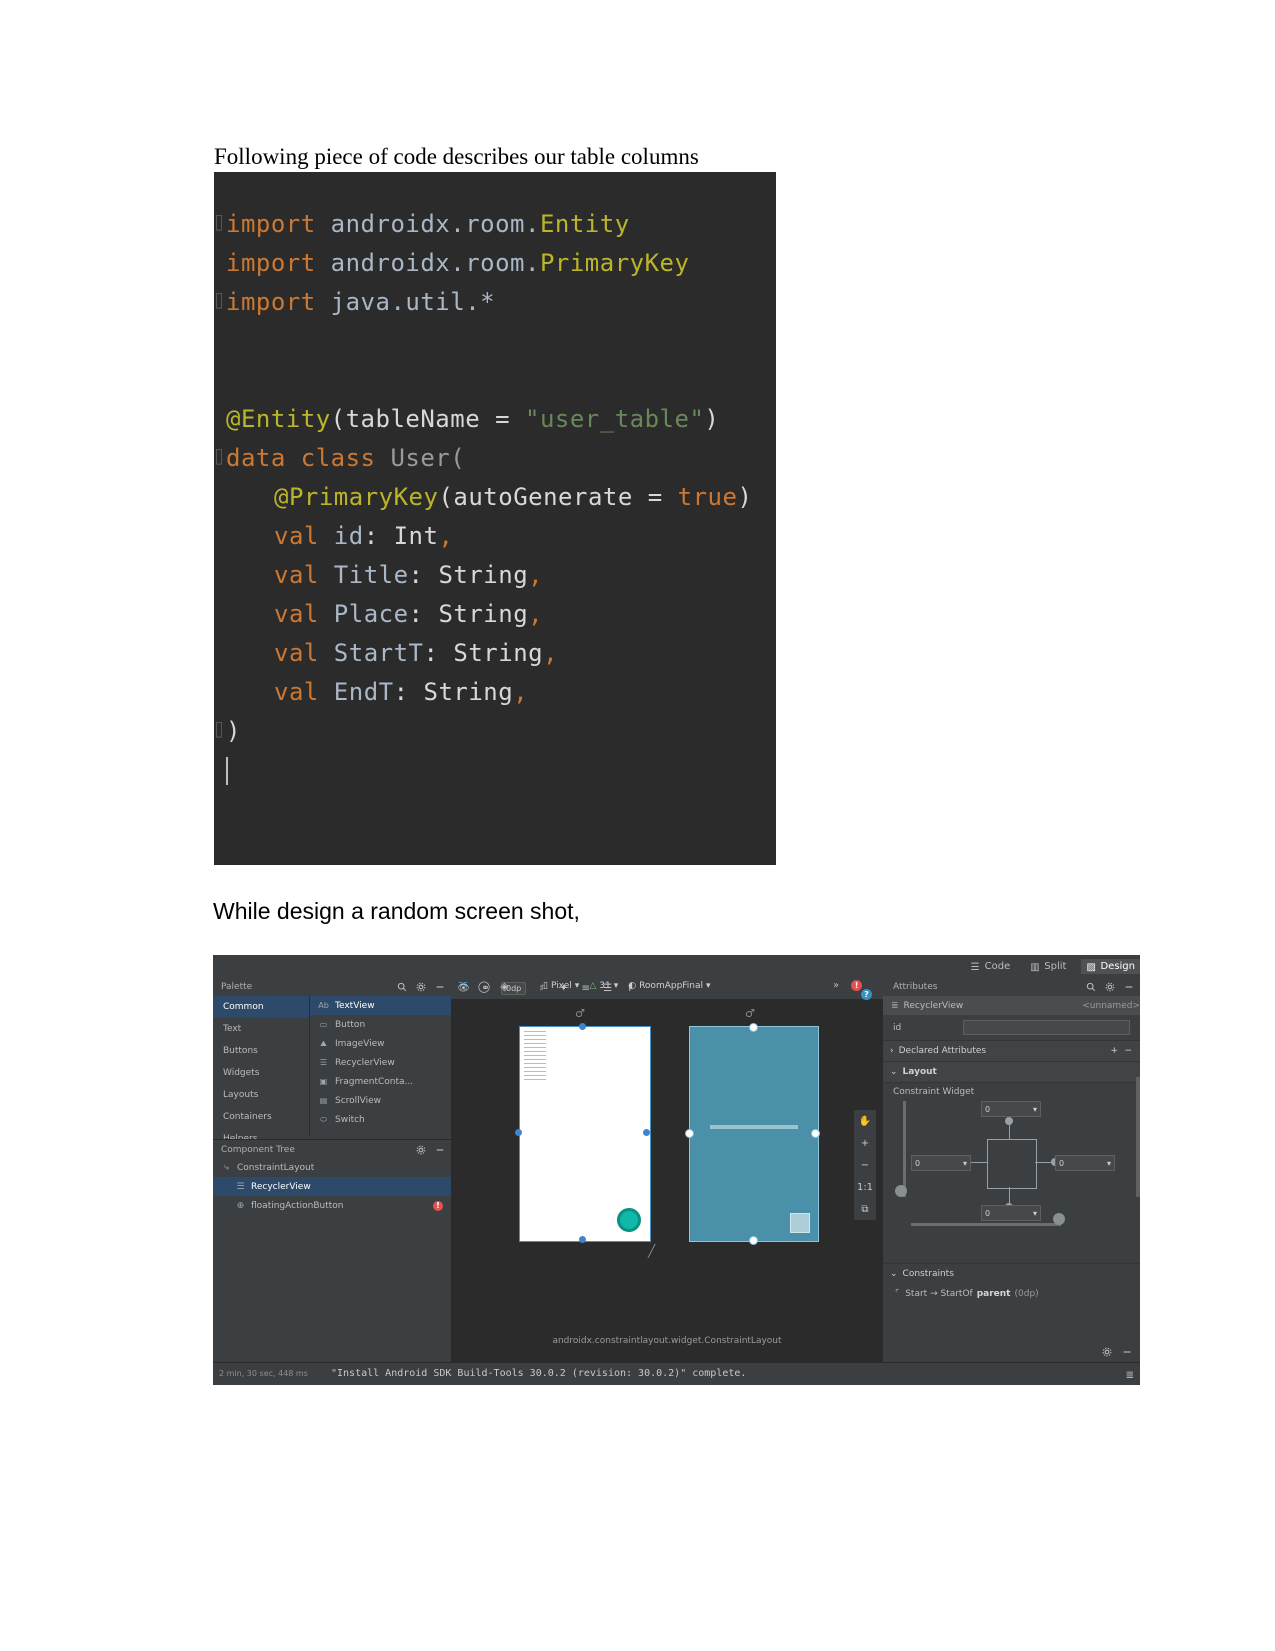  What do you see at coordinates (689, 1133) in the screenshot?
I see `design-handle-left` at bounding box center [689, 1133].